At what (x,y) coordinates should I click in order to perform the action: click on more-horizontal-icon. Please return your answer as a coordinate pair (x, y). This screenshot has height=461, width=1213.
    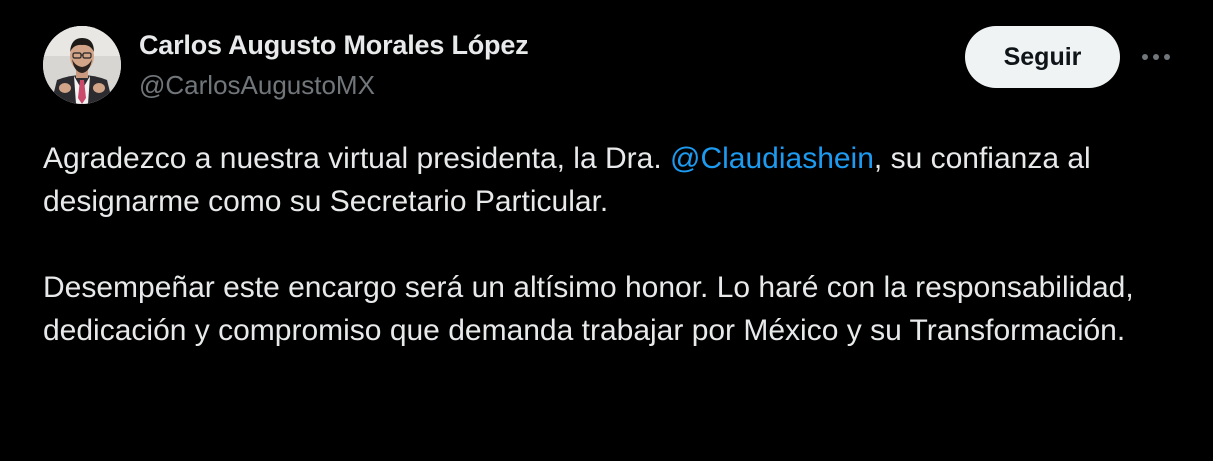
    Looking at the image, I should click on (1156, 57).